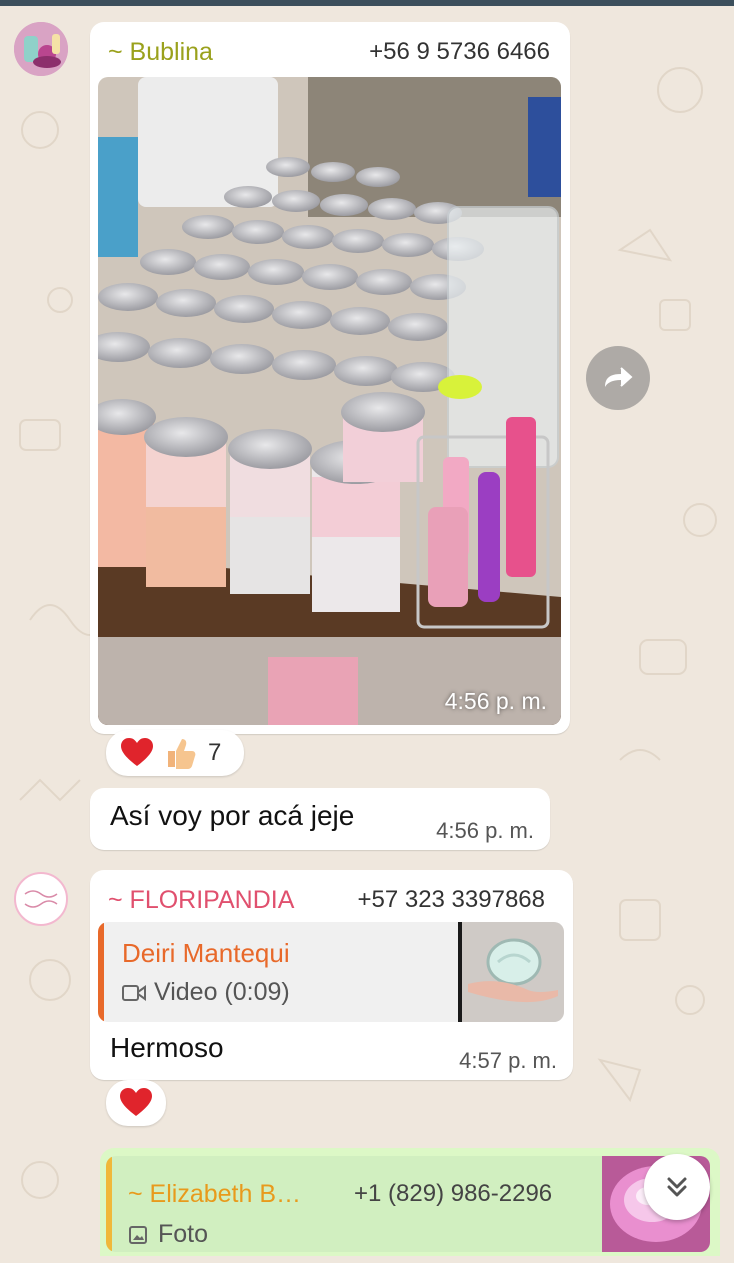 This screenshot has height=1263, width=734. What do you see at coordinates (495, 701) in the screenshot?
I see `photo-timestamp: 4:56 p. m.` at bounding box center [495, 701].